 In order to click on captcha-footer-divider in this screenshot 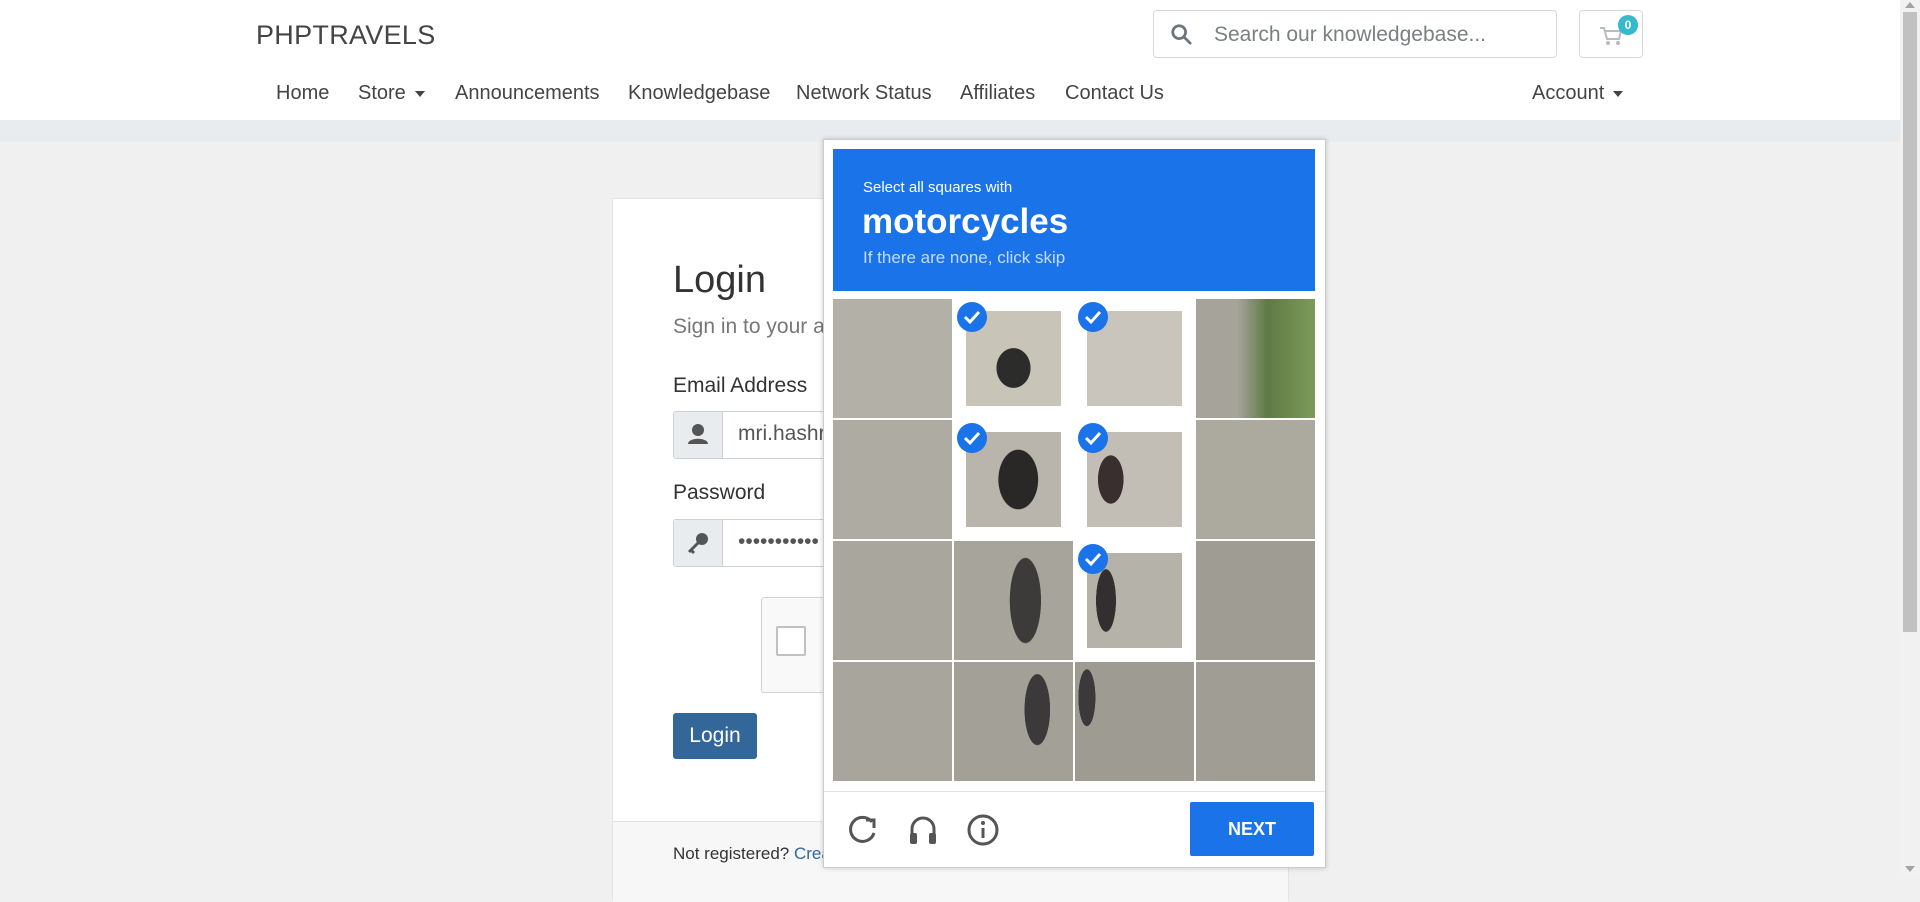, I will do `click(1074, 791)`.